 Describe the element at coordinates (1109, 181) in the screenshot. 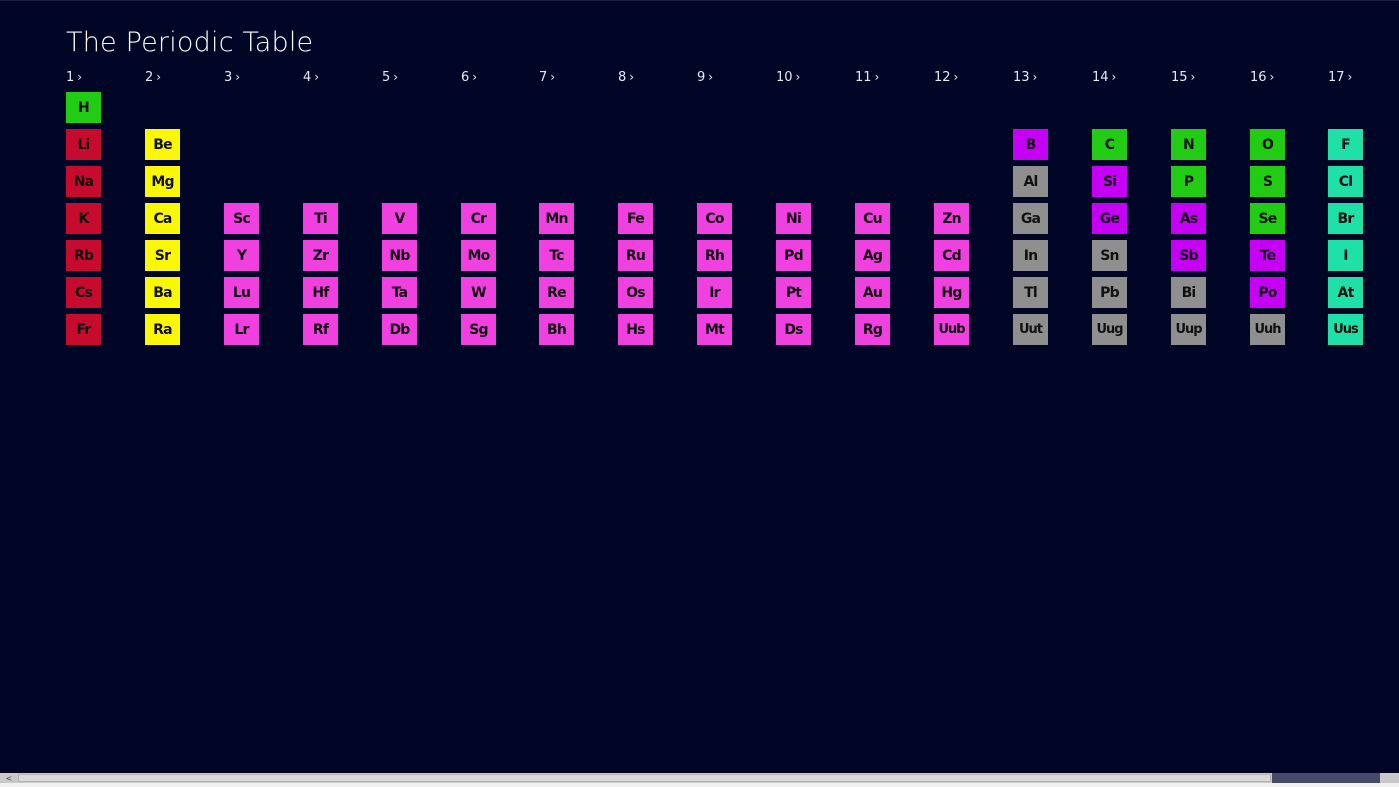

I see `element-tile-si: Si` at that location.